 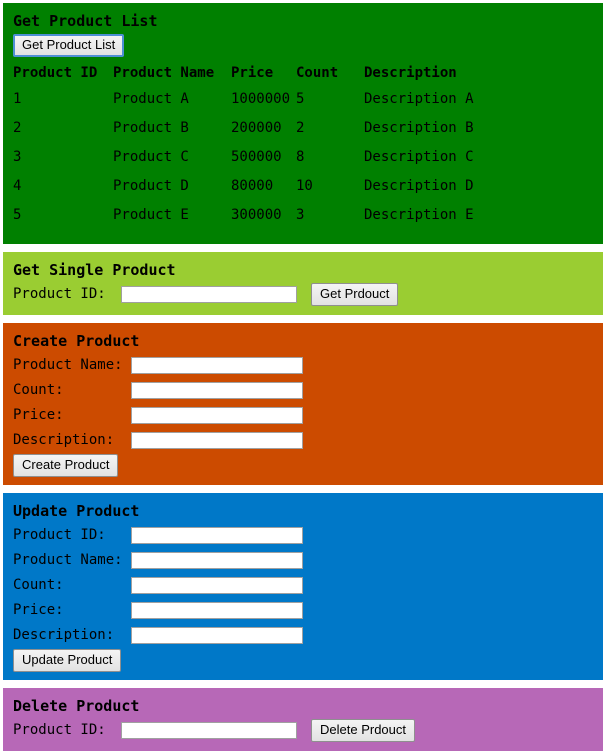 I want to click on cell-count: 10, so click(x=304, y=186).